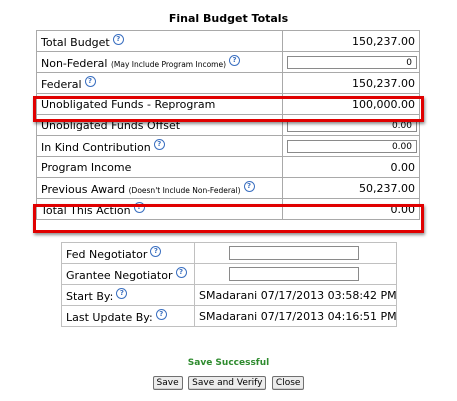 Image resolution: width=457 pixels, height=401 pixels. I want to click on save-button: Save, so click(167, 383).